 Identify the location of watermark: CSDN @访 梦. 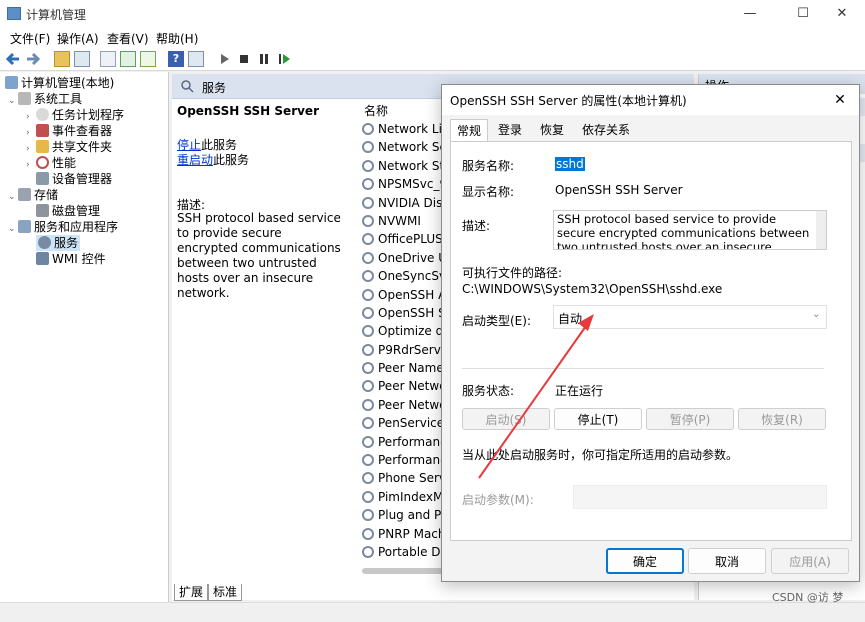
(808, 597).